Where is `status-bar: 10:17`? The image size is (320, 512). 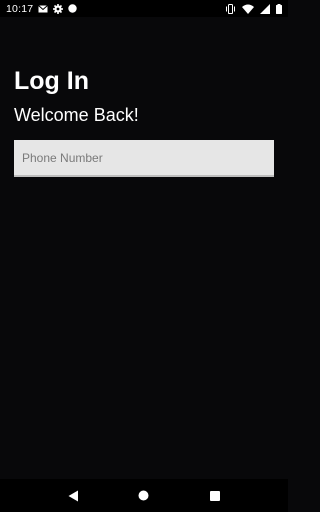 status-bar: 10:17 is located at coordinates (144, 8).